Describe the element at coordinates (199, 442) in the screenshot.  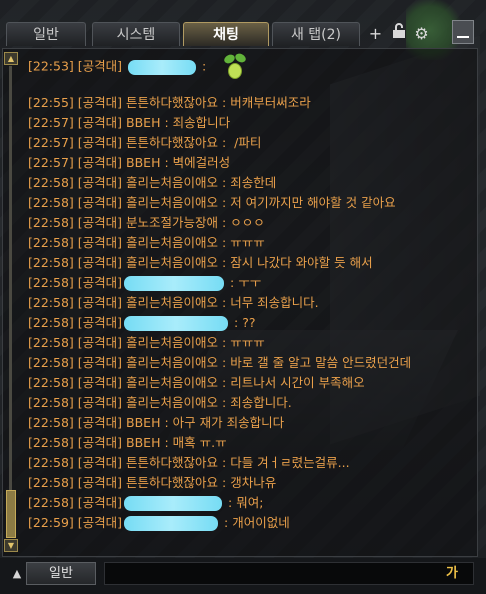
I see `chat-message: 매혹 ㅠ.ㅠ` at that location.